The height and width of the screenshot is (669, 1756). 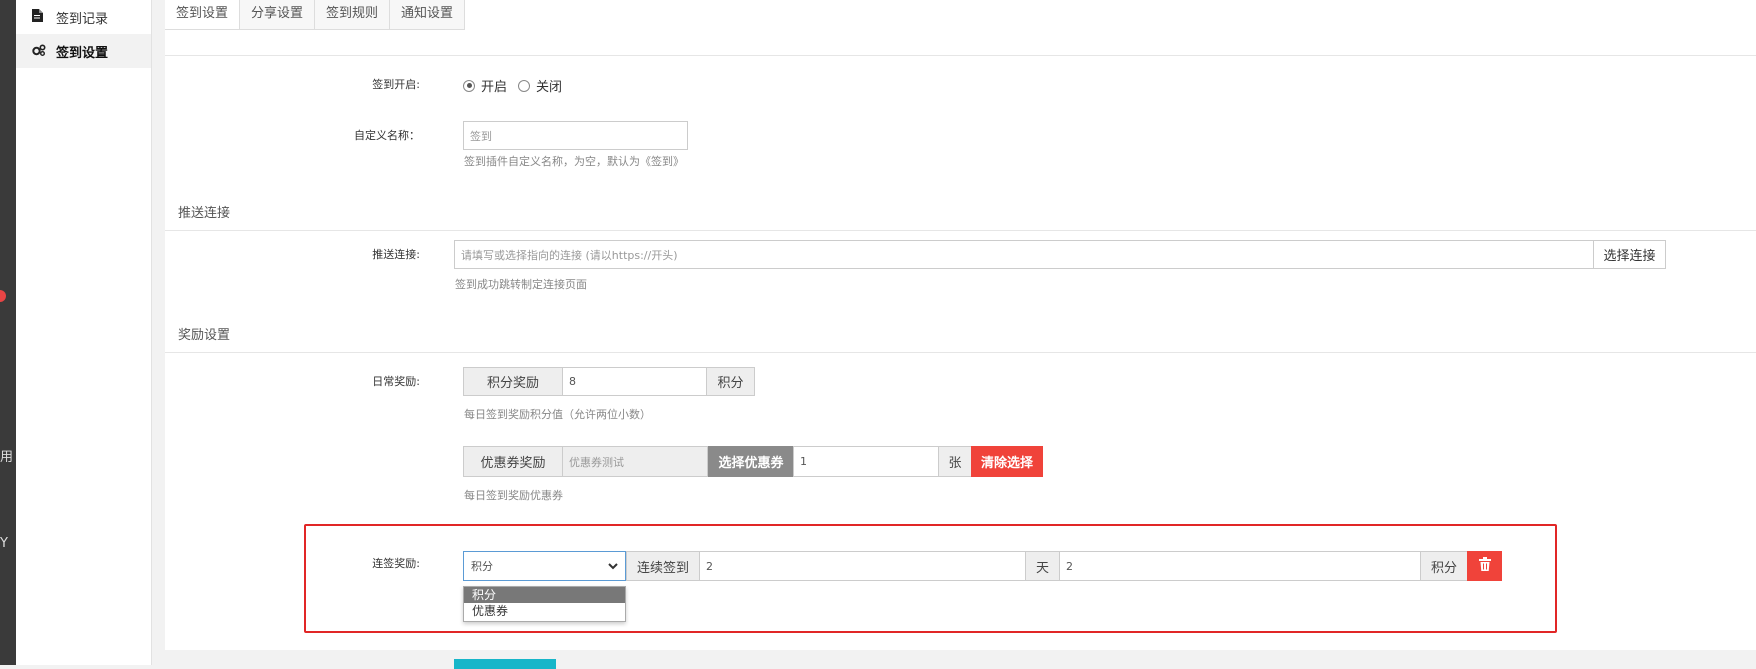 I want to click on coupon-help: 每日签到奖励优惠券, so click(x=513, y=495).